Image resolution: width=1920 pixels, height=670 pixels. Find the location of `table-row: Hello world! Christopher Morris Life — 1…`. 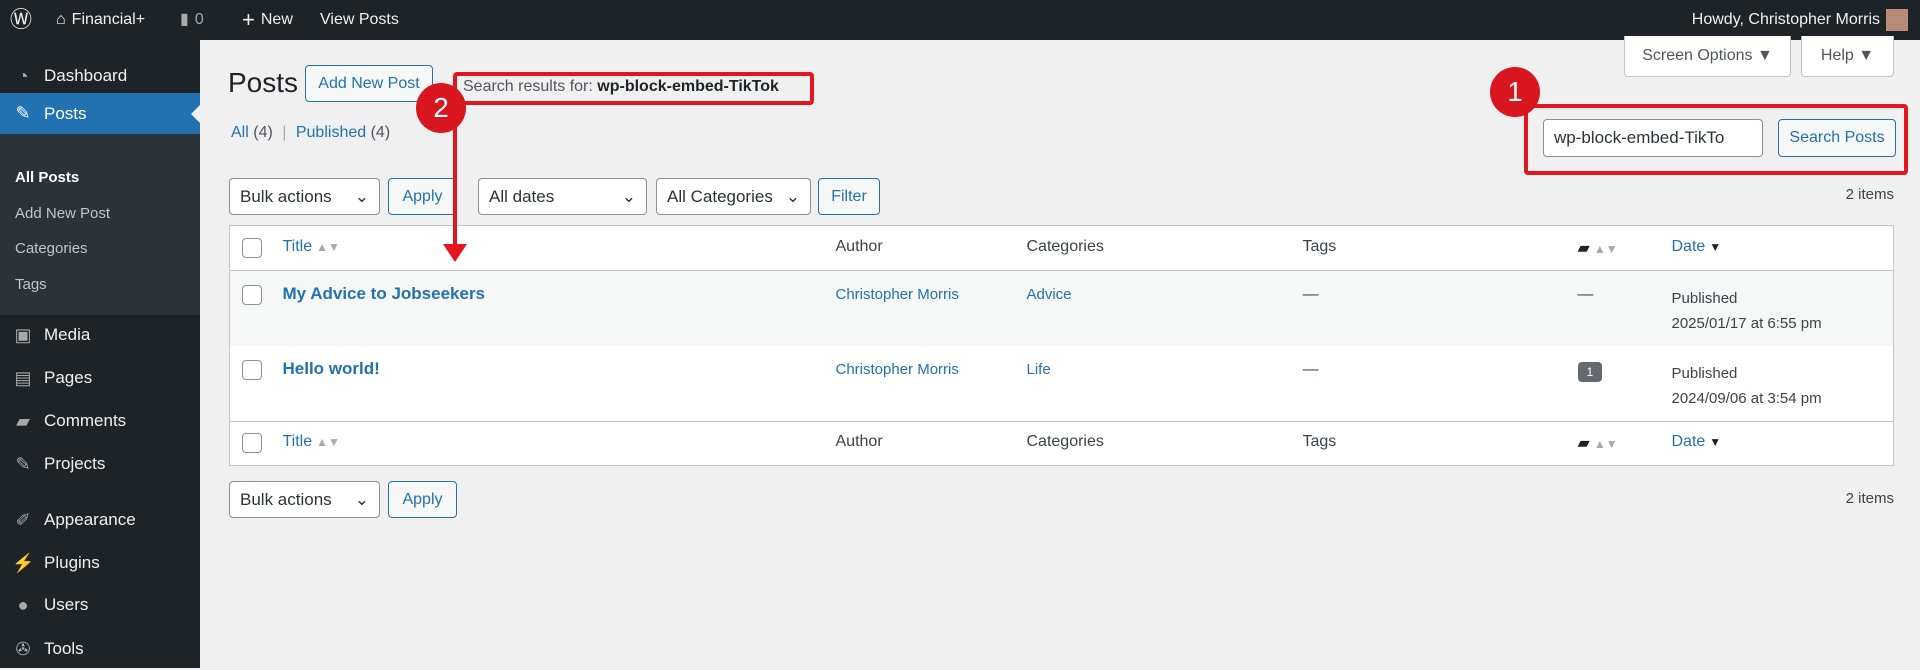

table-row: Hello world! Christopher Morris Life — 1… is located at coordinates (1061, 384).